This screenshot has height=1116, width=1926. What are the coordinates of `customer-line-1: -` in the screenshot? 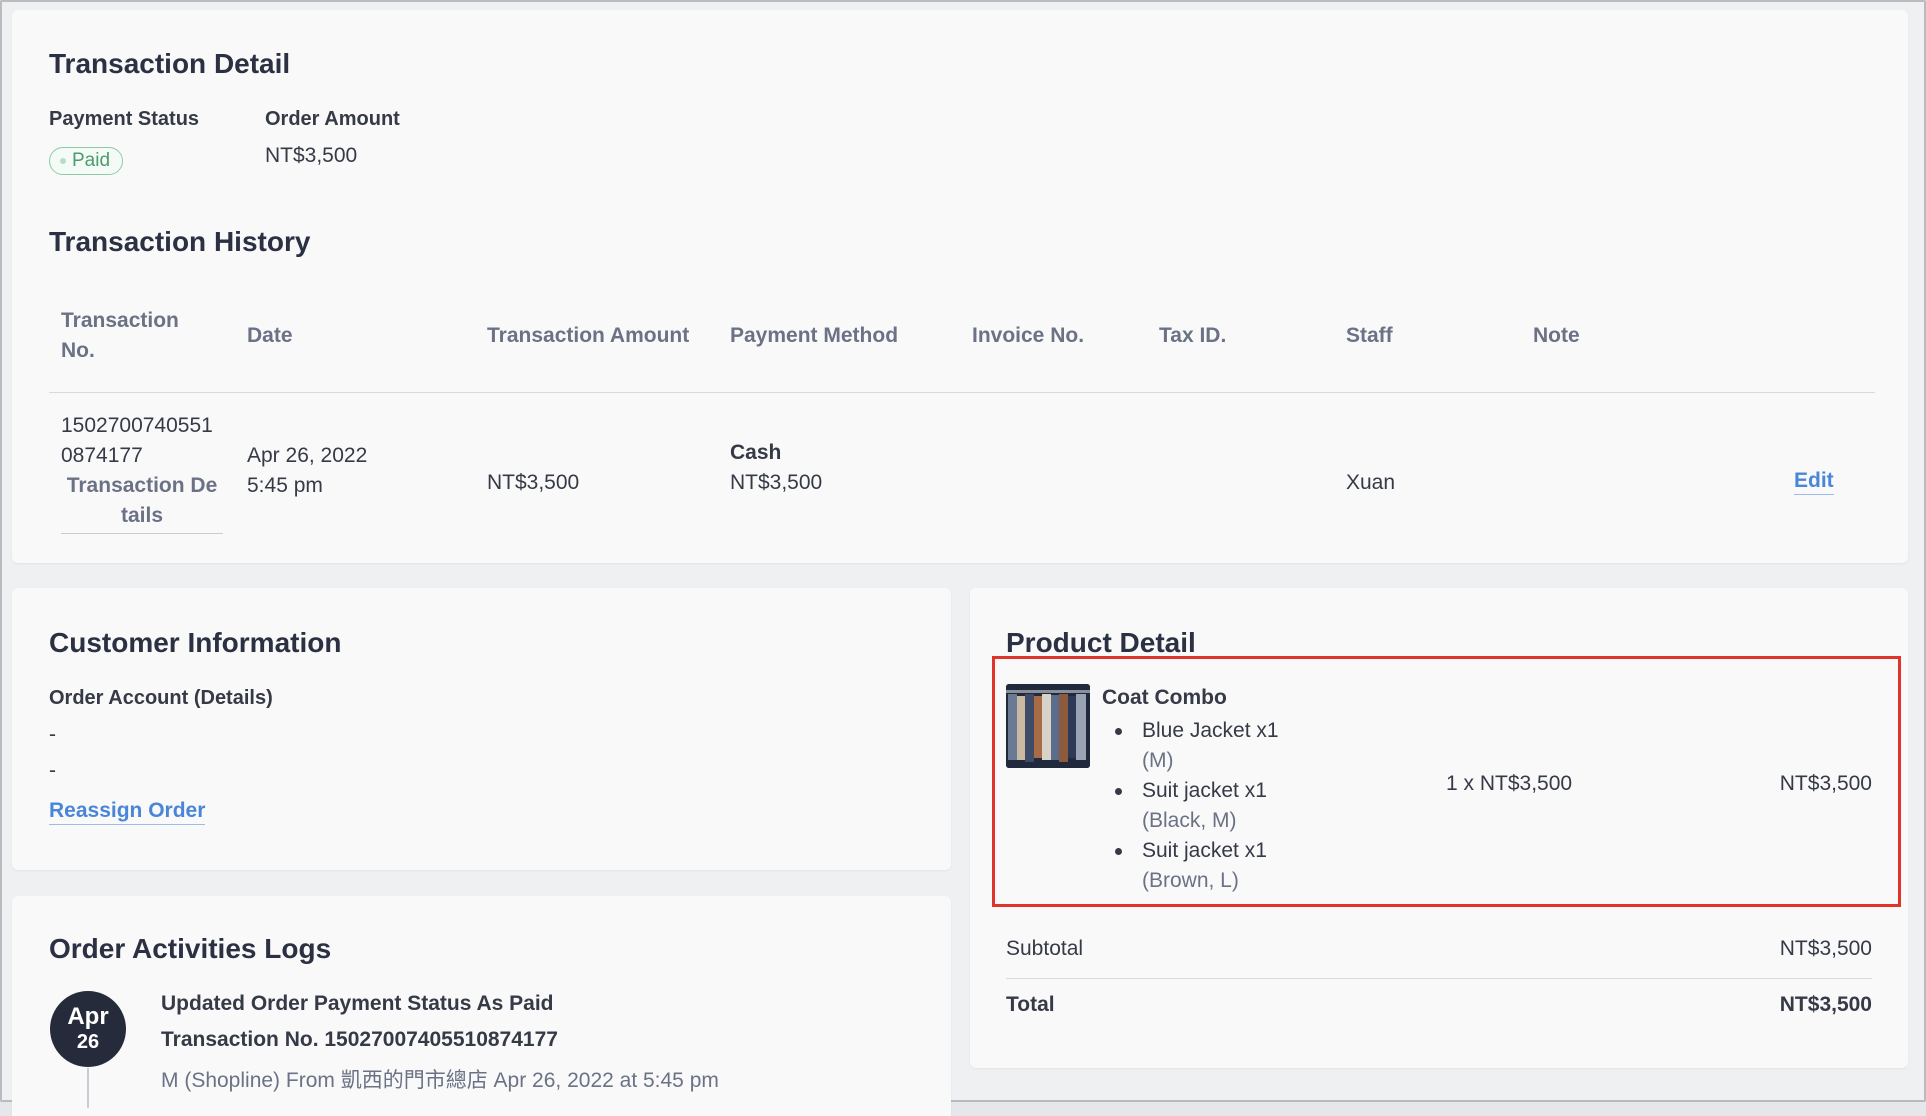 It's located at (52, 734).